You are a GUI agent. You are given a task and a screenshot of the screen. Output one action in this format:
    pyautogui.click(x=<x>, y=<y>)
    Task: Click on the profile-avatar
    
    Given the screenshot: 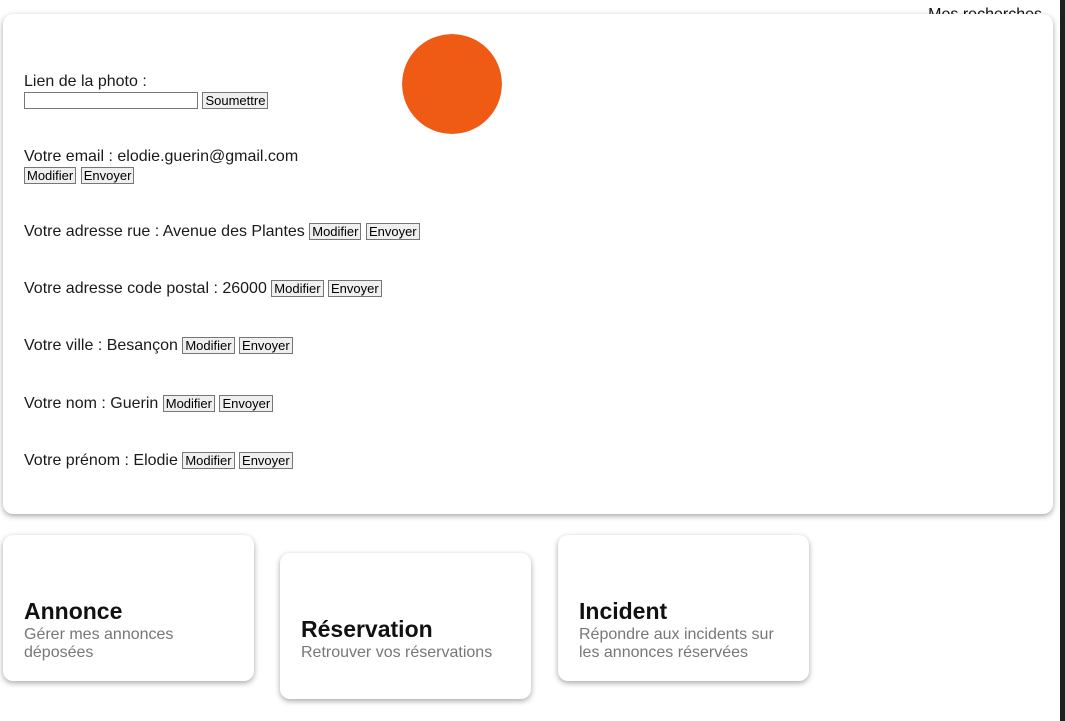 What is the action you would take?
    pyautogui.click(x=452, y=84)
    